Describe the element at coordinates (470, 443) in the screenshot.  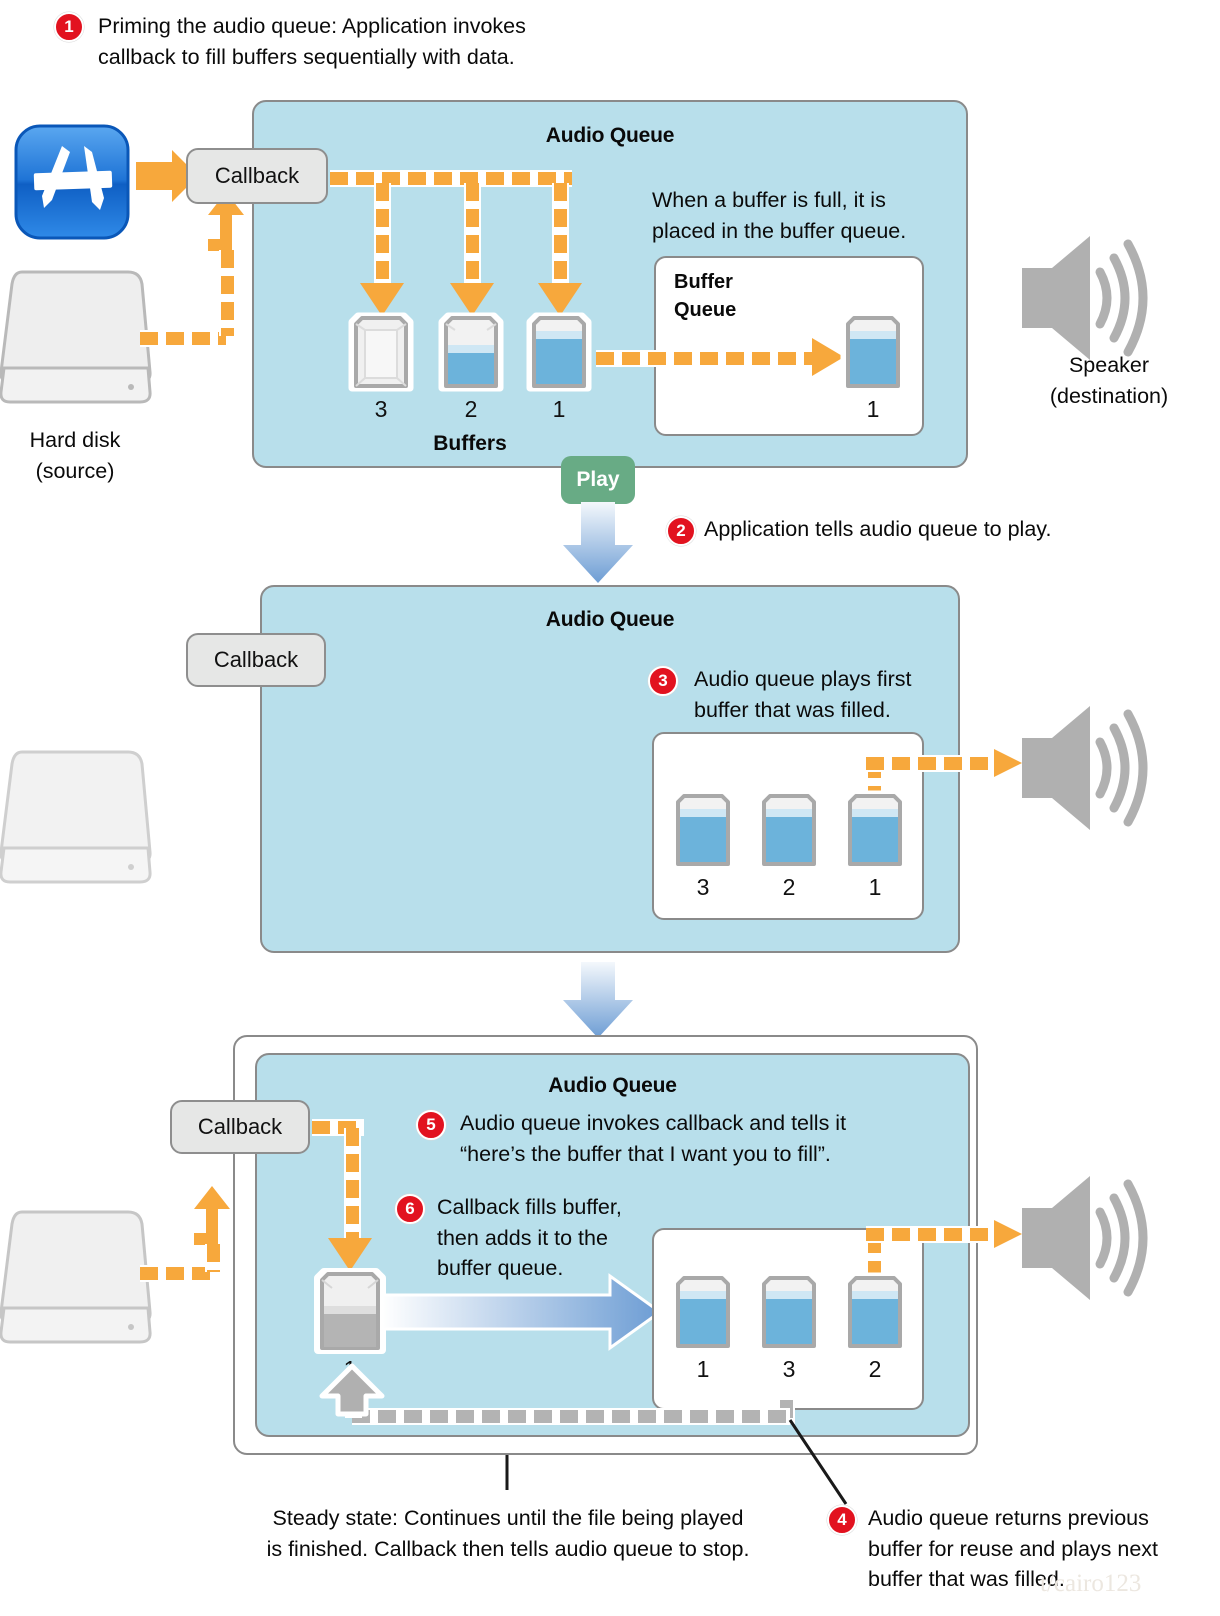
I see `buffers-label: Buffers` at that location.